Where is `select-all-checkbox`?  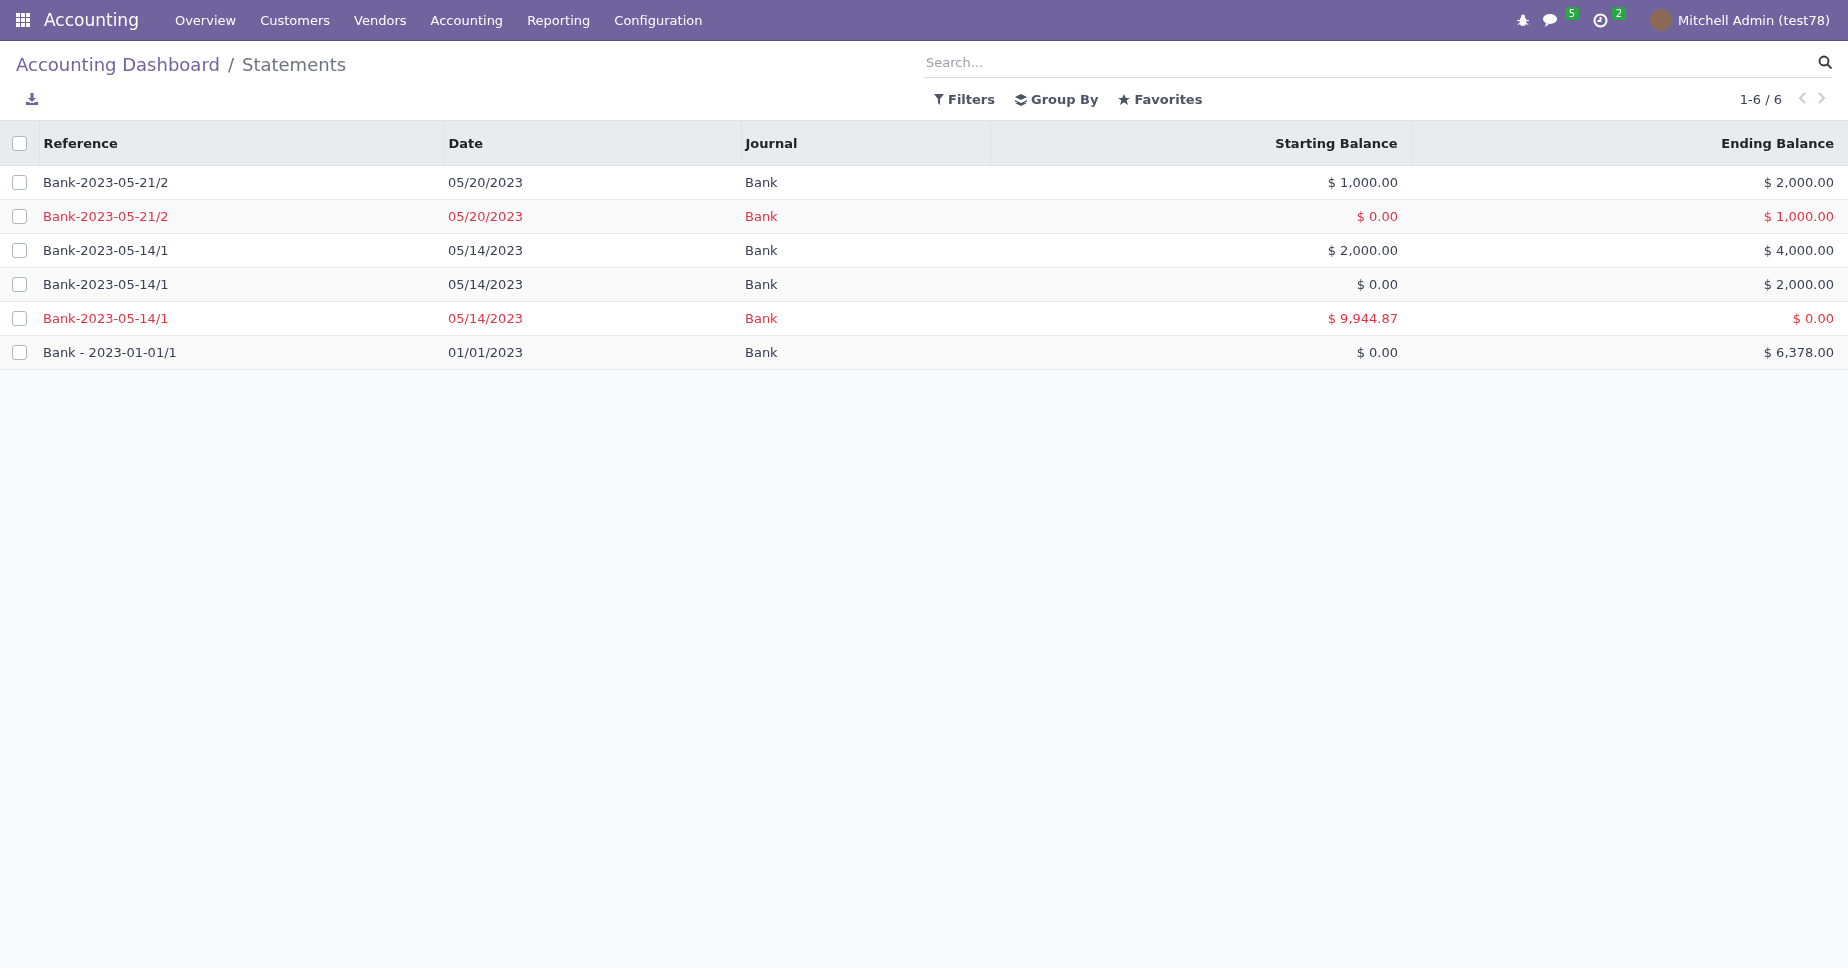 select-all-checkbox is located at coordinates (19, 143).